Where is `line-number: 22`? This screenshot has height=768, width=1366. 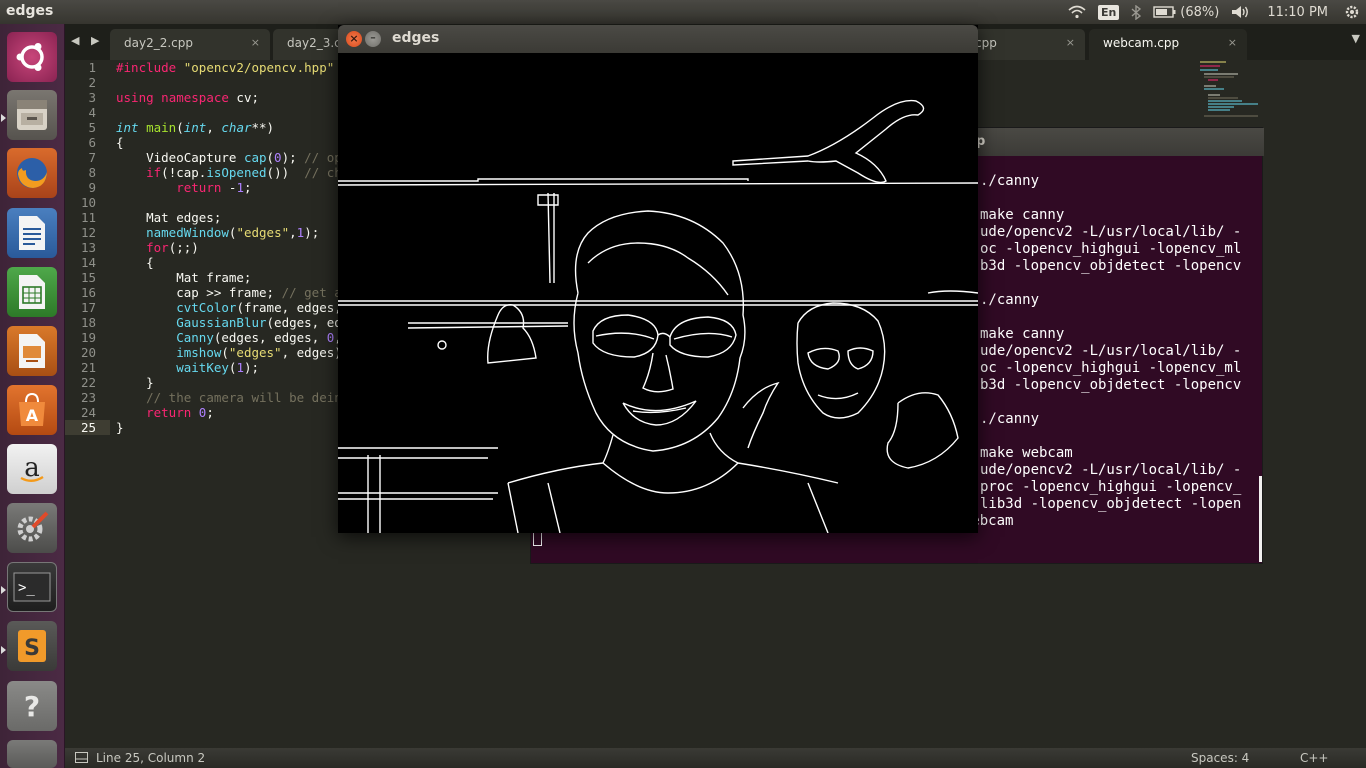 line-number: 22 is located at coordinates (88, 382).